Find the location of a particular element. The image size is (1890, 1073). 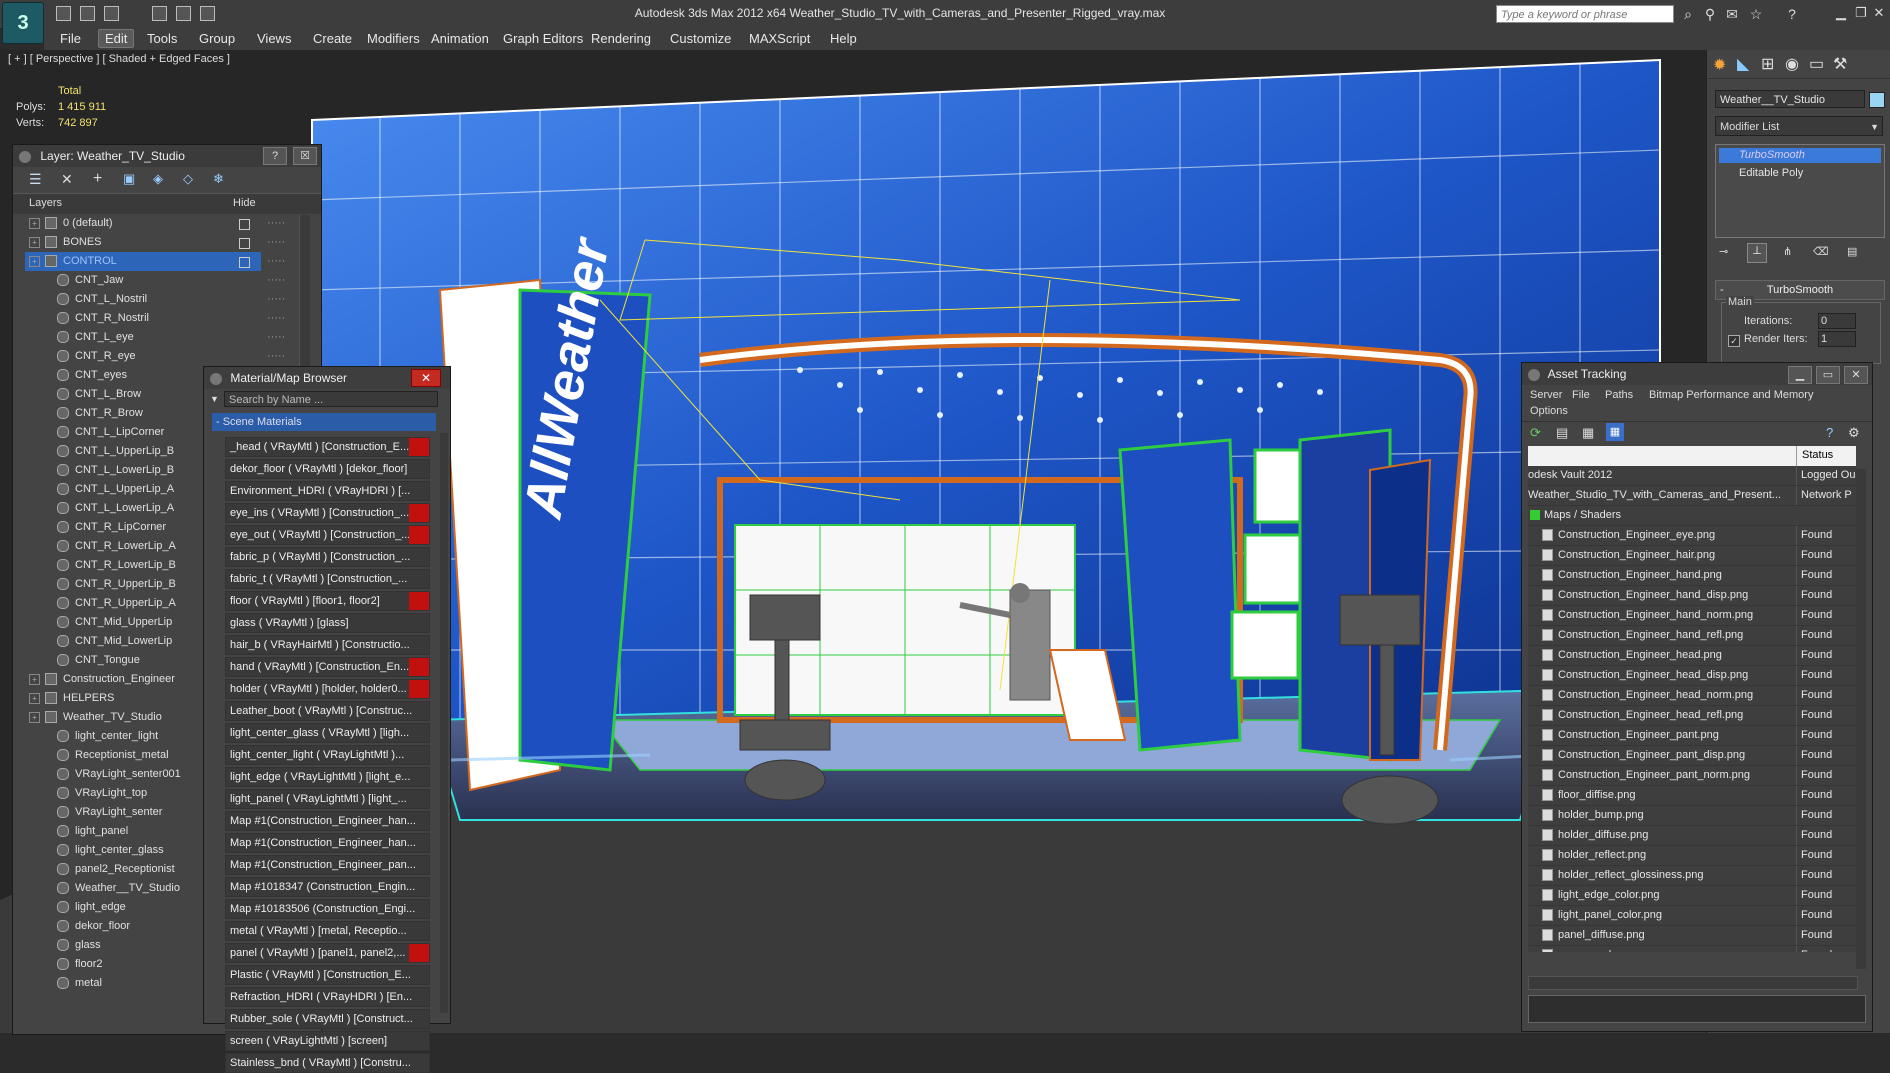

asset-row: Construction_Engineer_hand_disp.png Found is located at coordinates (1692, 596).